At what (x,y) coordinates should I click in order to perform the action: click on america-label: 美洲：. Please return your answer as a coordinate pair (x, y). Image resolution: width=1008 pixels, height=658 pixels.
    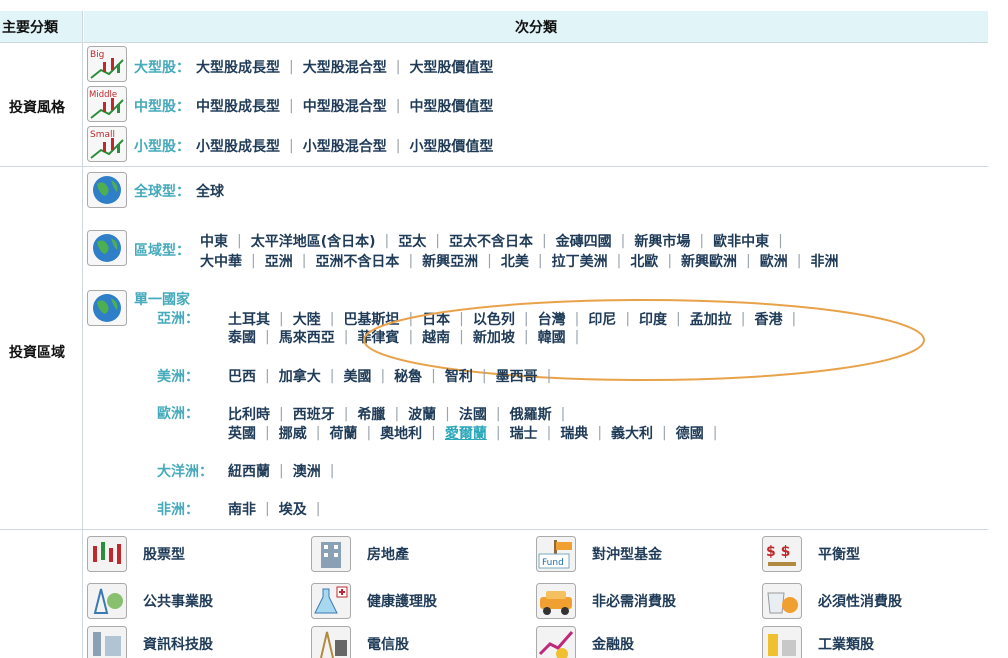
    Looking at the image, I should click on (178, 377).